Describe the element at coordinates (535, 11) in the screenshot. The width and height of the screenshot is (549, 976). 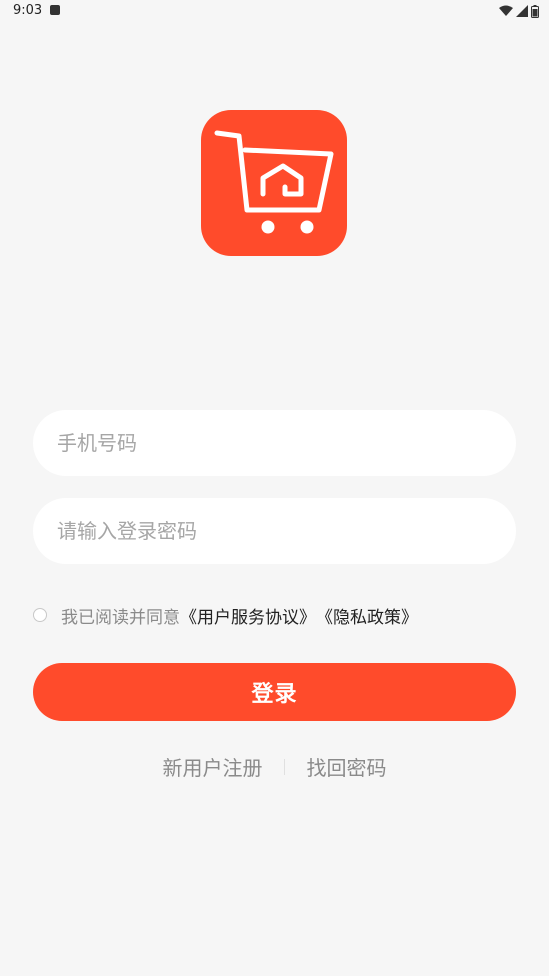
I see `battery-icon` at that location.